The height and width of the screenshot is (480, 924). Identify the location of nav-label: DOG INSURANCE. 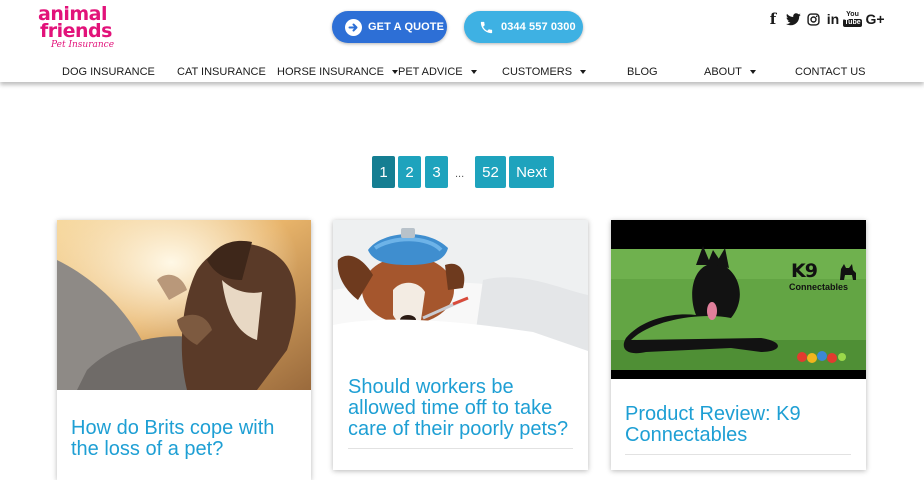
(108, 72).